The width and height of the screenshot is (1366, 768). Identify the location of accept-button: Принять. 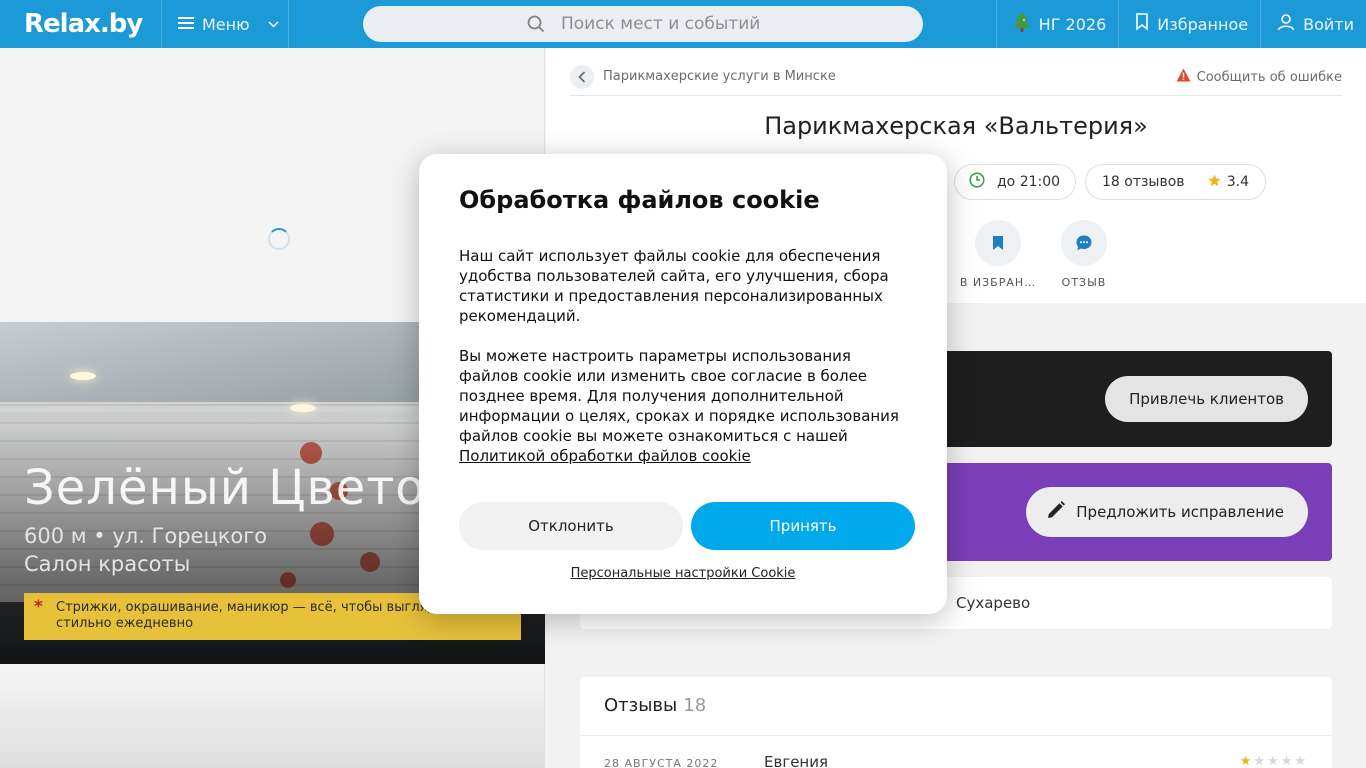
(803, 526).